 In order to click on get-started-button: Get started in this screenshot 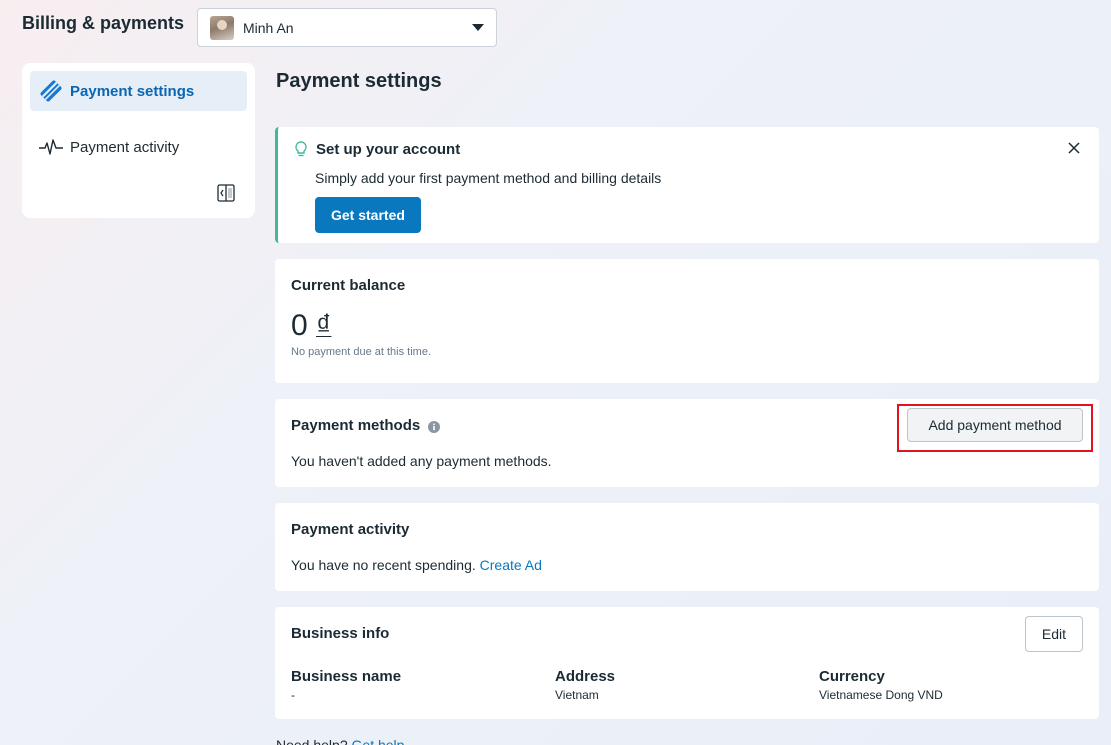, I will do `click(368, 215)`.